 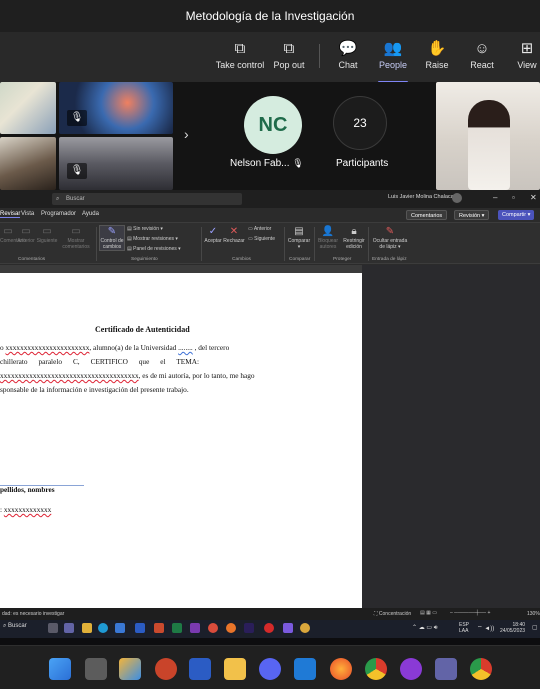 I want to click on tab-vista: Vista, so click(x=27, y=214).